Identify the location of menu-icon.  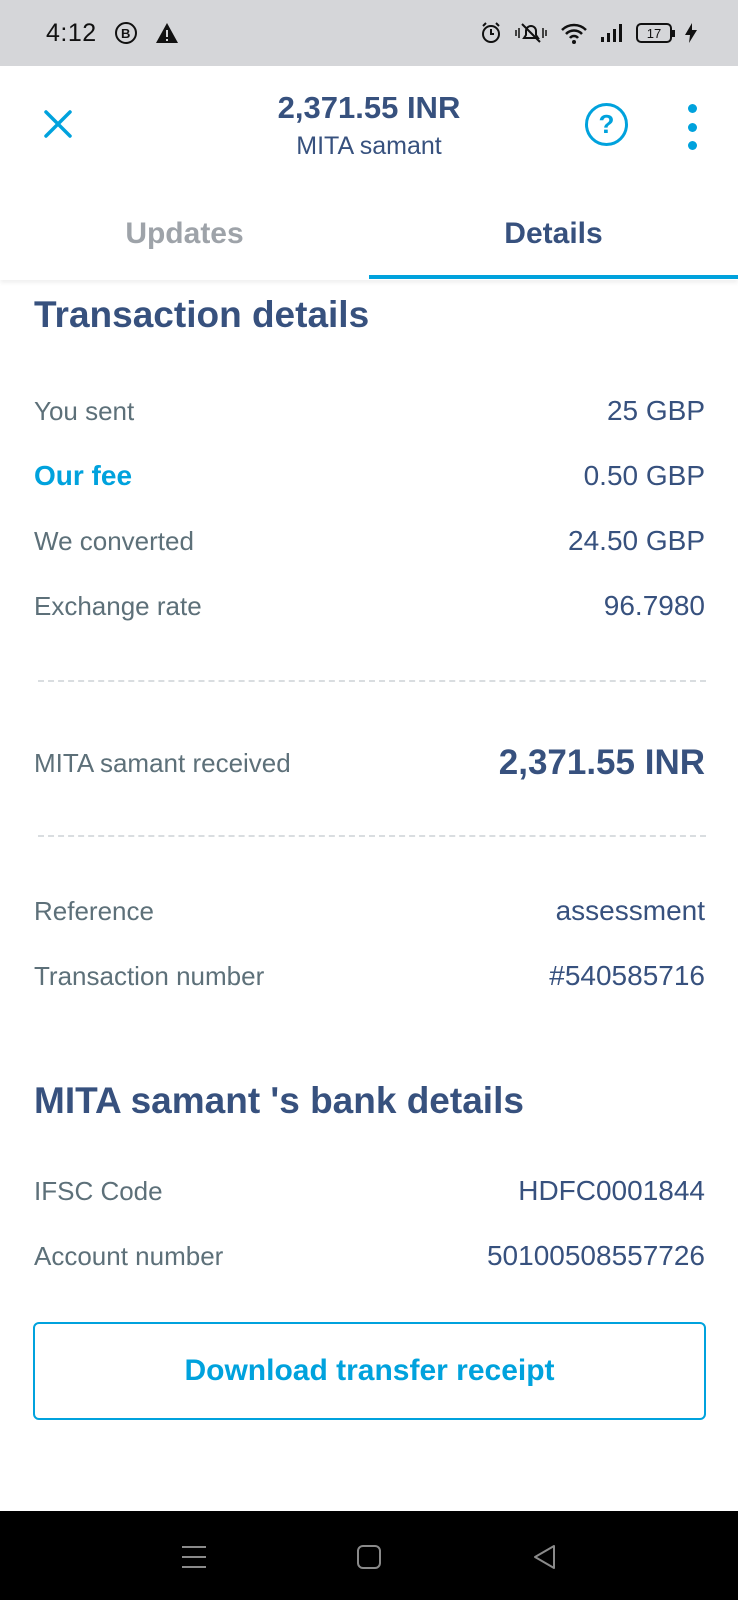
(194, 1557).